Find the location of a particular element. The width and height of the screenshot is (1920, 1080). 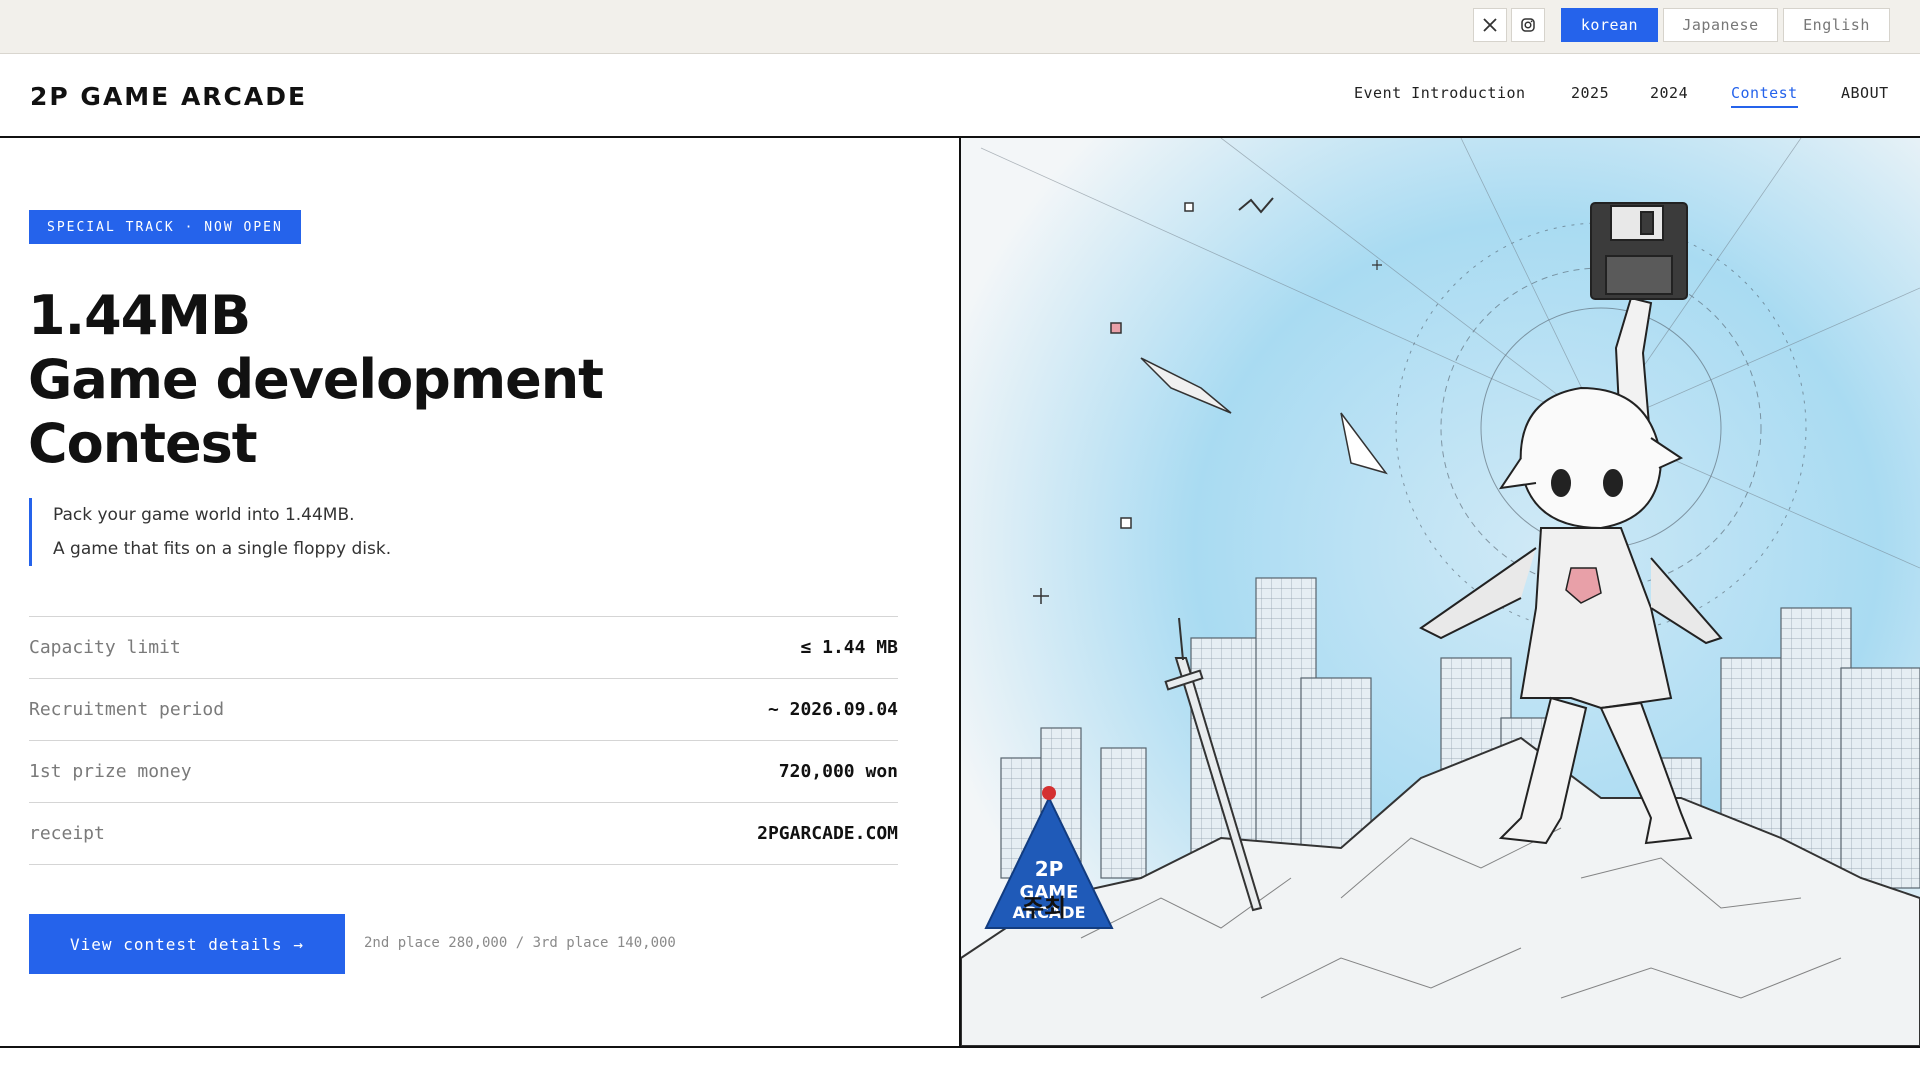

title-line: Contest is located at coordinates (143, 443).